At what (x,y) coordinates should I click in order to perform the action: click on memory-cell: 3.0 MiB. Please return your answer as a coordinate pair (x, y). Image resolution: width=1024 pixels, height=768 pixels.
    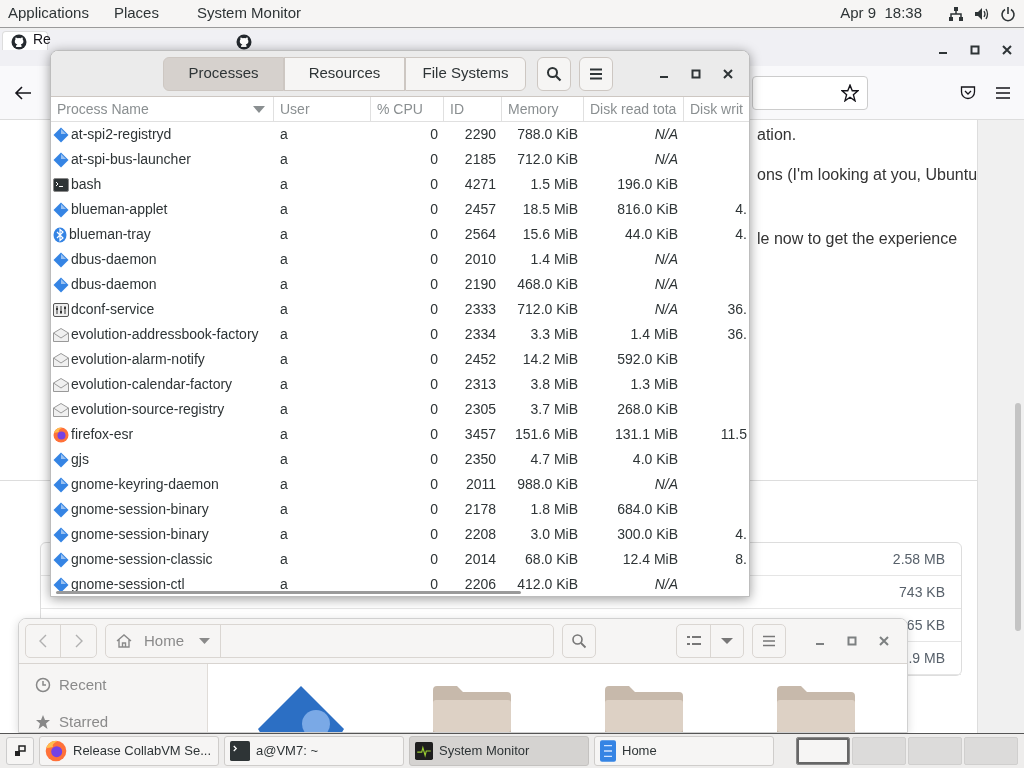
    Looking at the image, I should click on (554, 534).